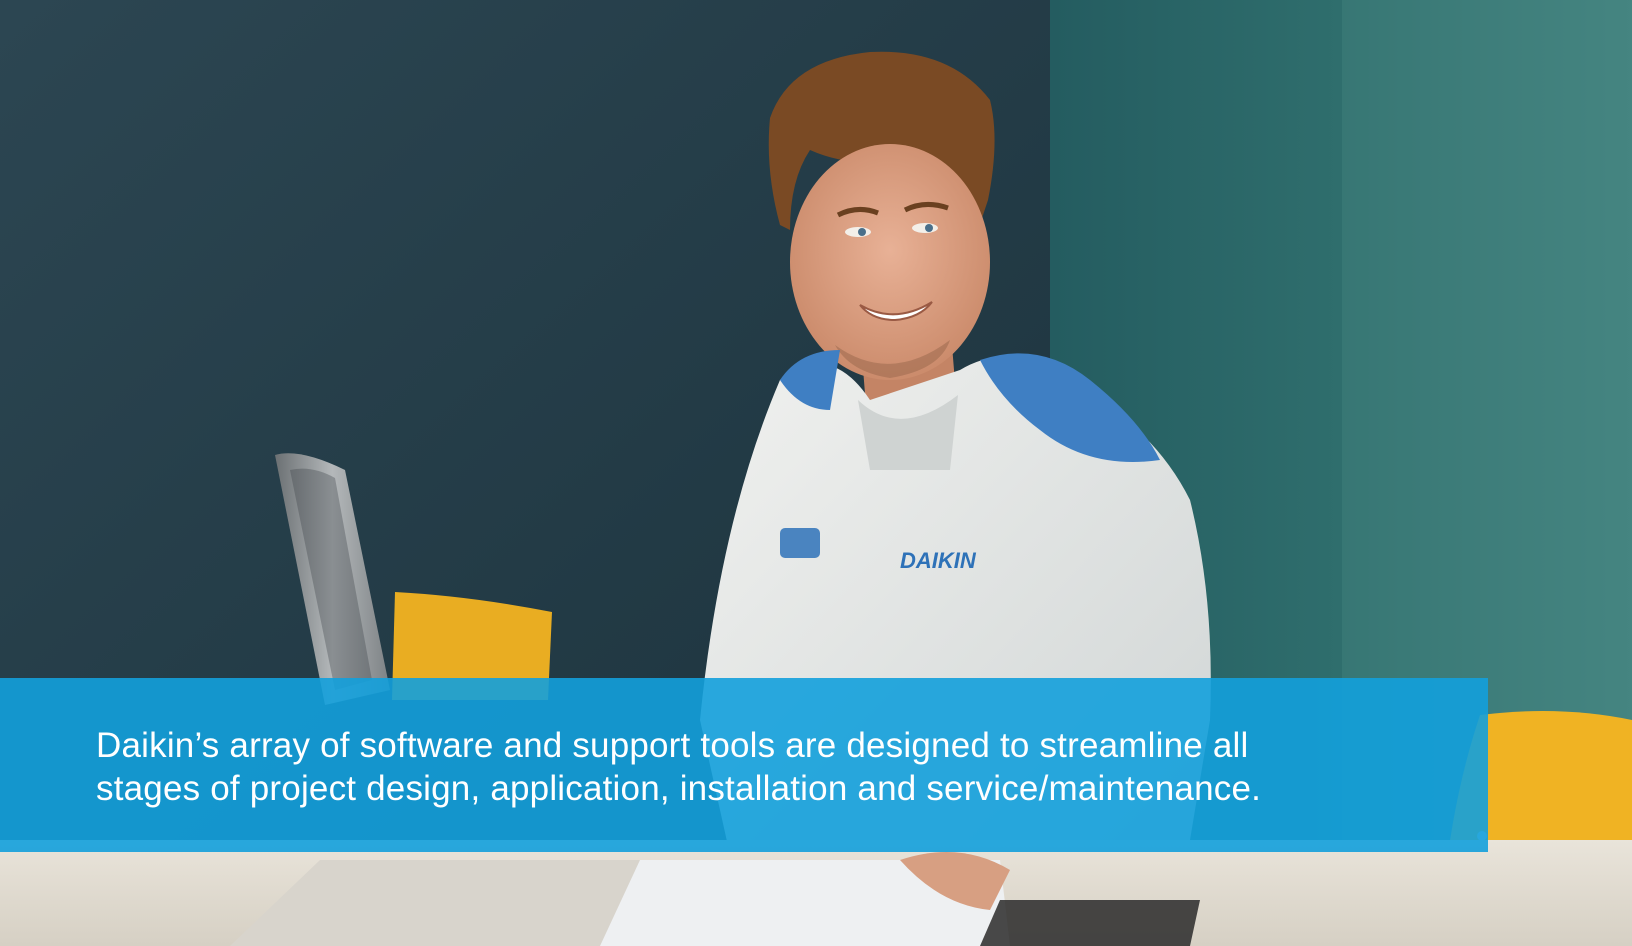 This screenshot has width=1632, height=946. I want to click on sleeve-badge, so click(800, 543).